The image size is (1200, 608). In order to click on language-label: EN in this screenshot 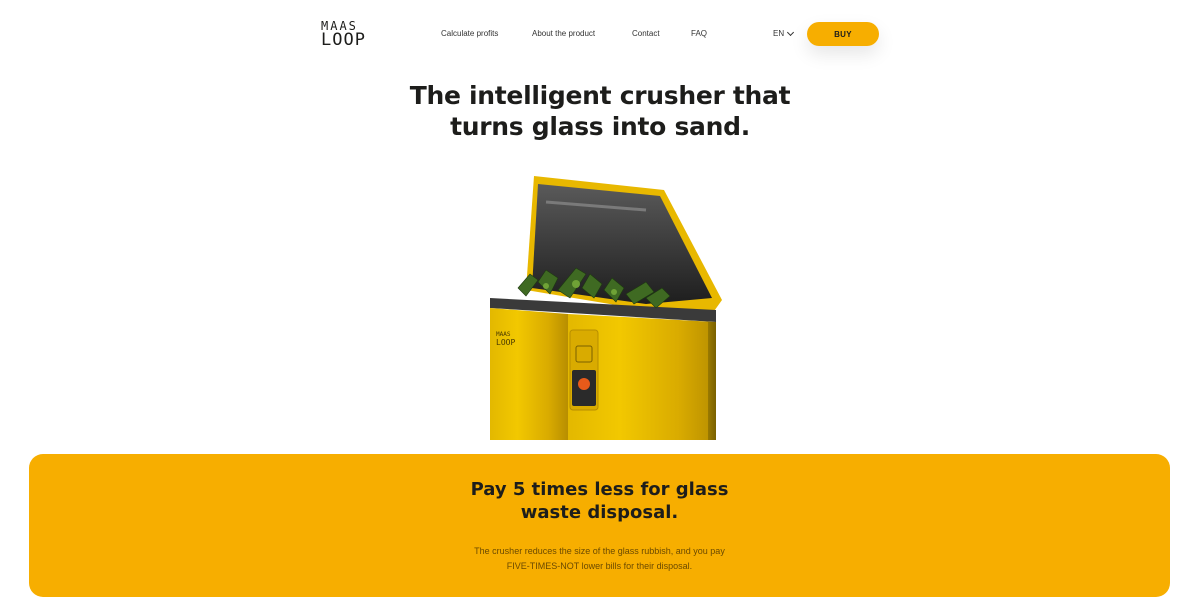, I will do `click(779, 33)`.